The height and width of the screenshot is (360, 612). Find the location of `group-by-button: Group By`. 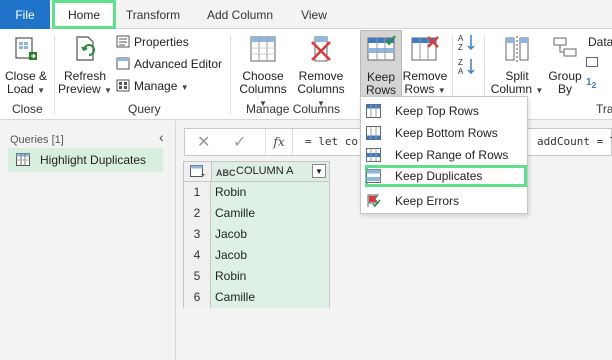

group-by-button: Group By is located at coordinates (565, 64).